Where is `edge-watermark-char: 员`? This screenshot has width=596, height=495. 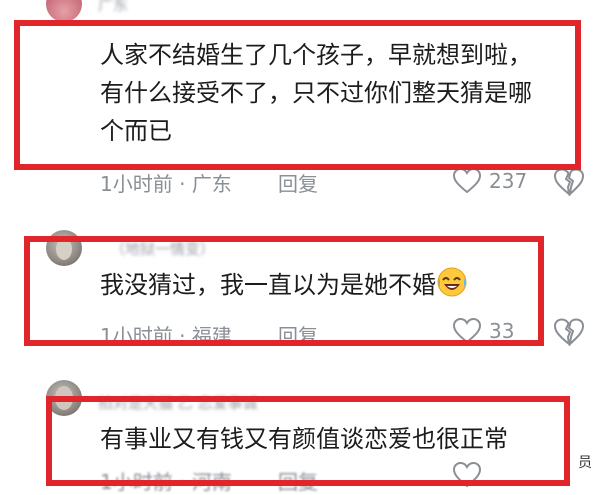 edge-watermark-char: 员 is located at coordinates (585, 463).